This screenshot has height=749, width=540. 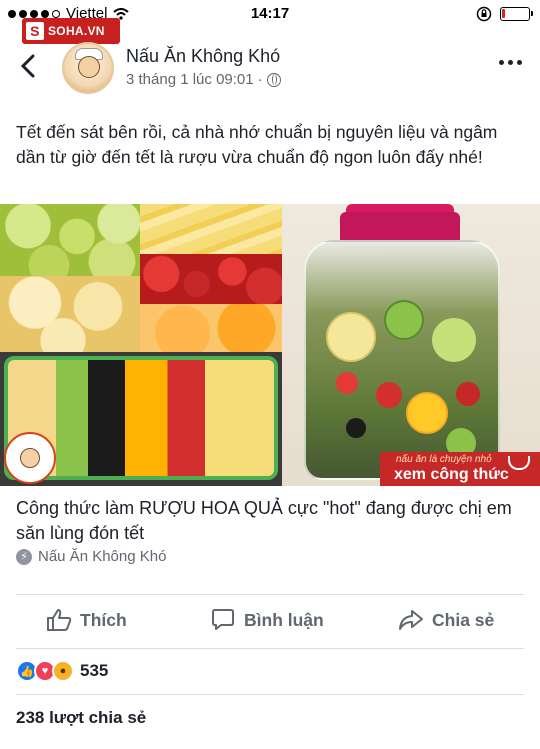 I want to click on share-button: Chia sẻ, so click(x=446, y=620).